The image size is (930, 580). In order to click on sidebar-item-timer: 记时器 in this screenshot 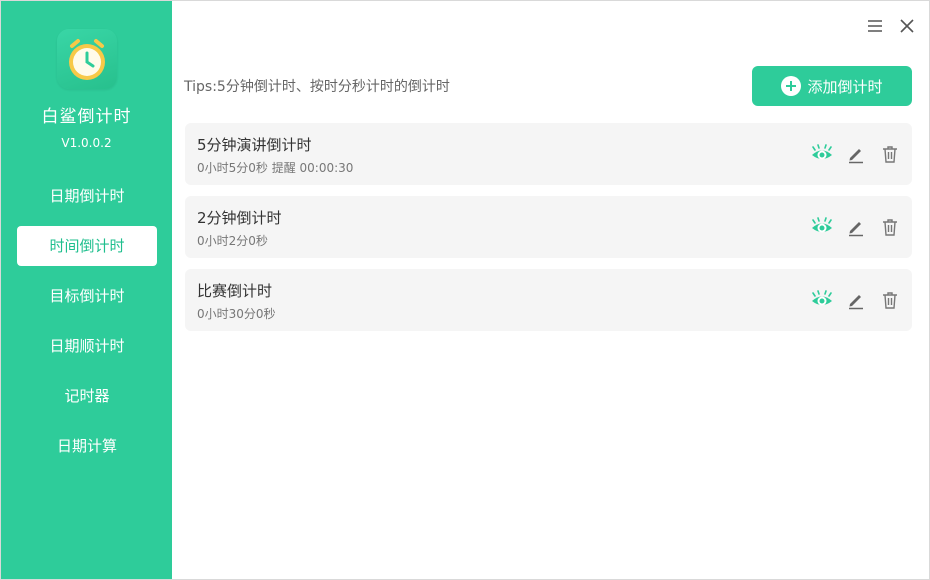, I will do `click(87, 396)`.